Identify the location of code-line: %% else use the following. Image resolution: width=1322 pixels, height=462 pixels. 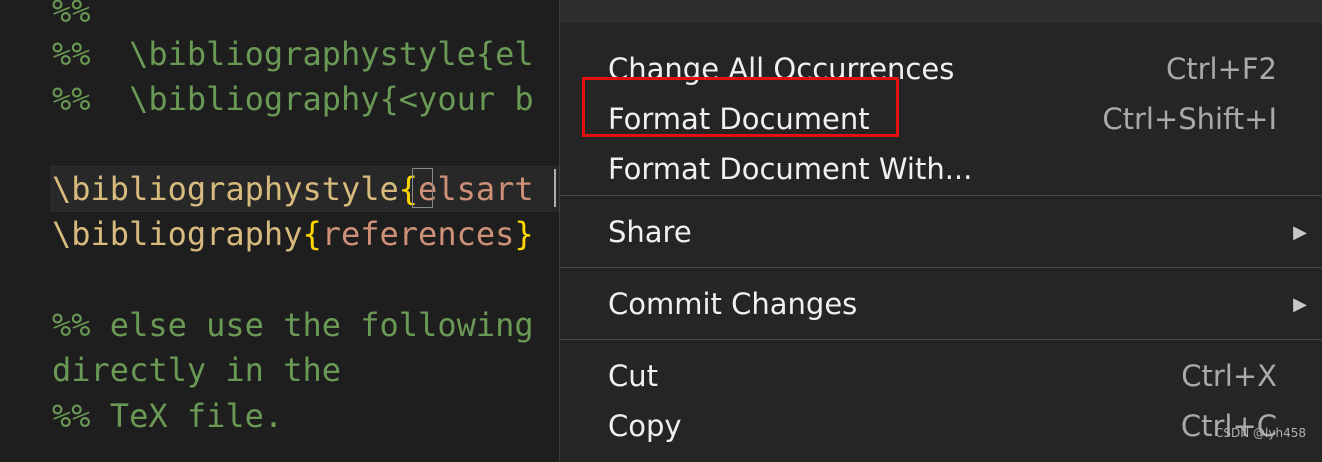
(293, 325).